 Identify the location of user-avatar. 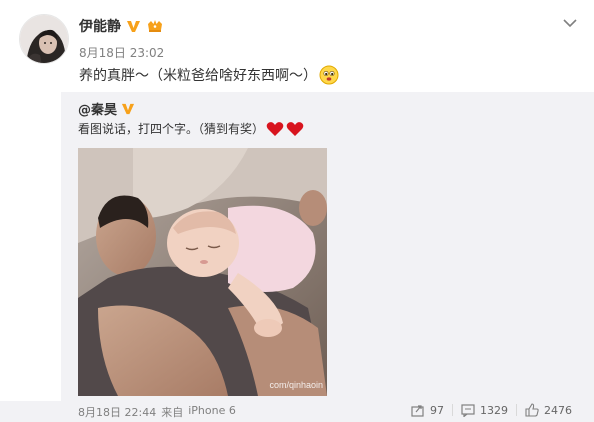
(44, 39).